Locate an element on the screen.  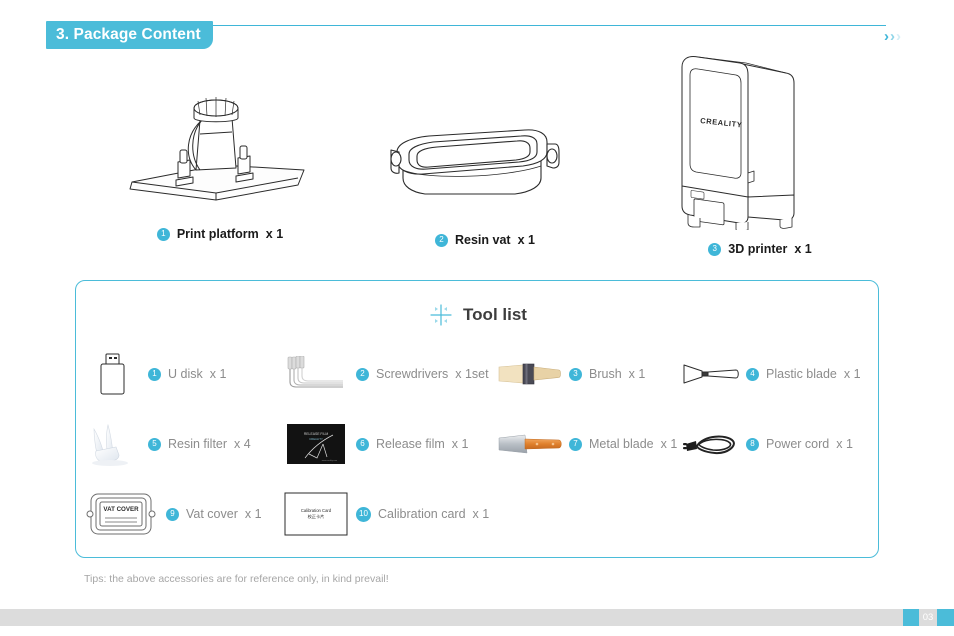
brush-icon is located at coordinates (530, 374).